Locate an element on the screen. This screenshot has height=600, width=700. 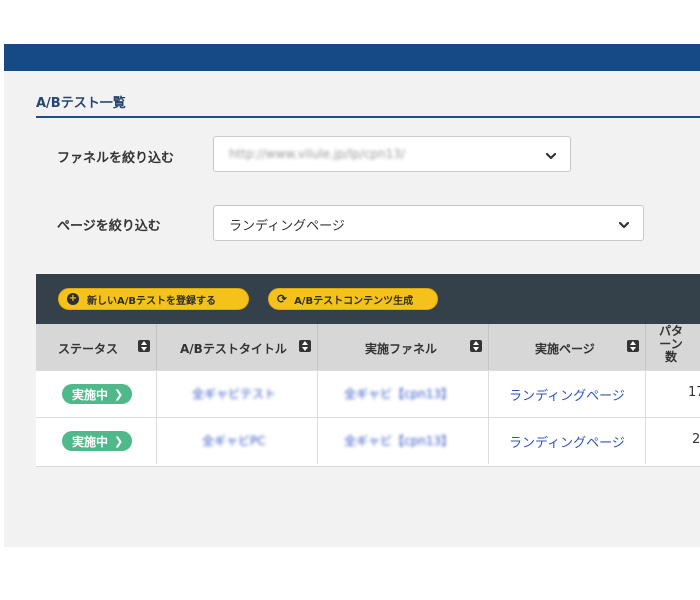
plus-circle-icon: + is located at coordinates (73, 299).